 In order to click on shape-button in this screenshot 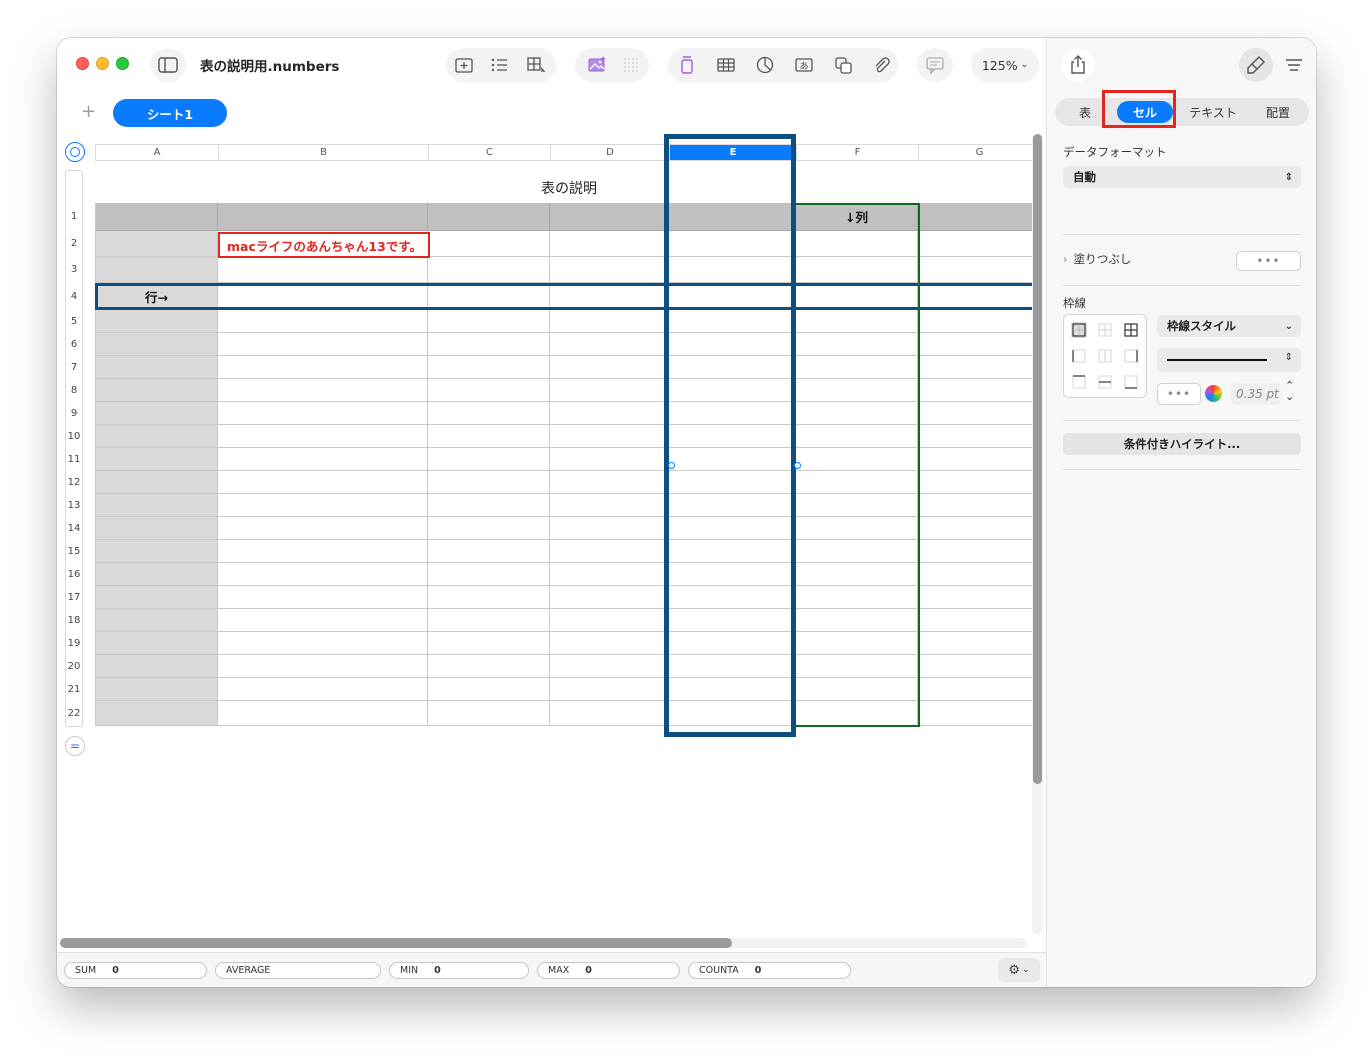, I will do `click(844, 65)`.